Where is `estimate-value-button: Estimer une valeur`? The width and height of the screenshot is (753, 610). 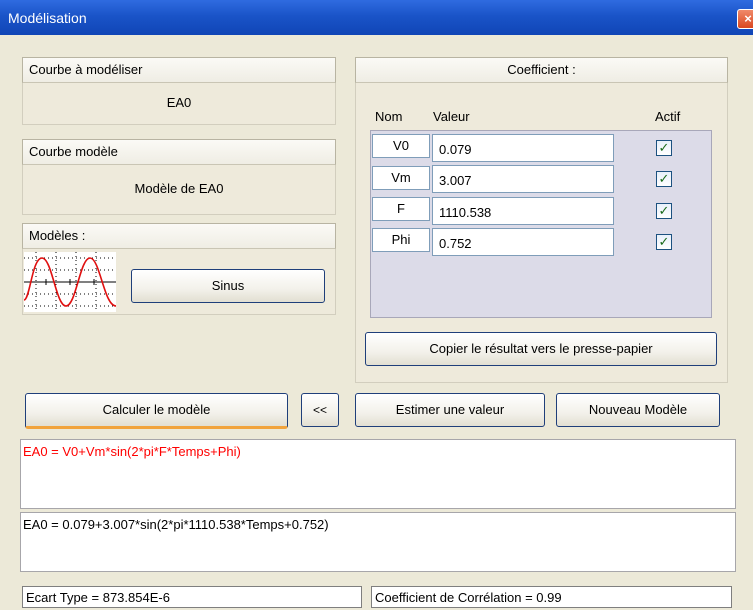 estimate-value-button: Estimer une valeur is located at coordinates (450, 410).